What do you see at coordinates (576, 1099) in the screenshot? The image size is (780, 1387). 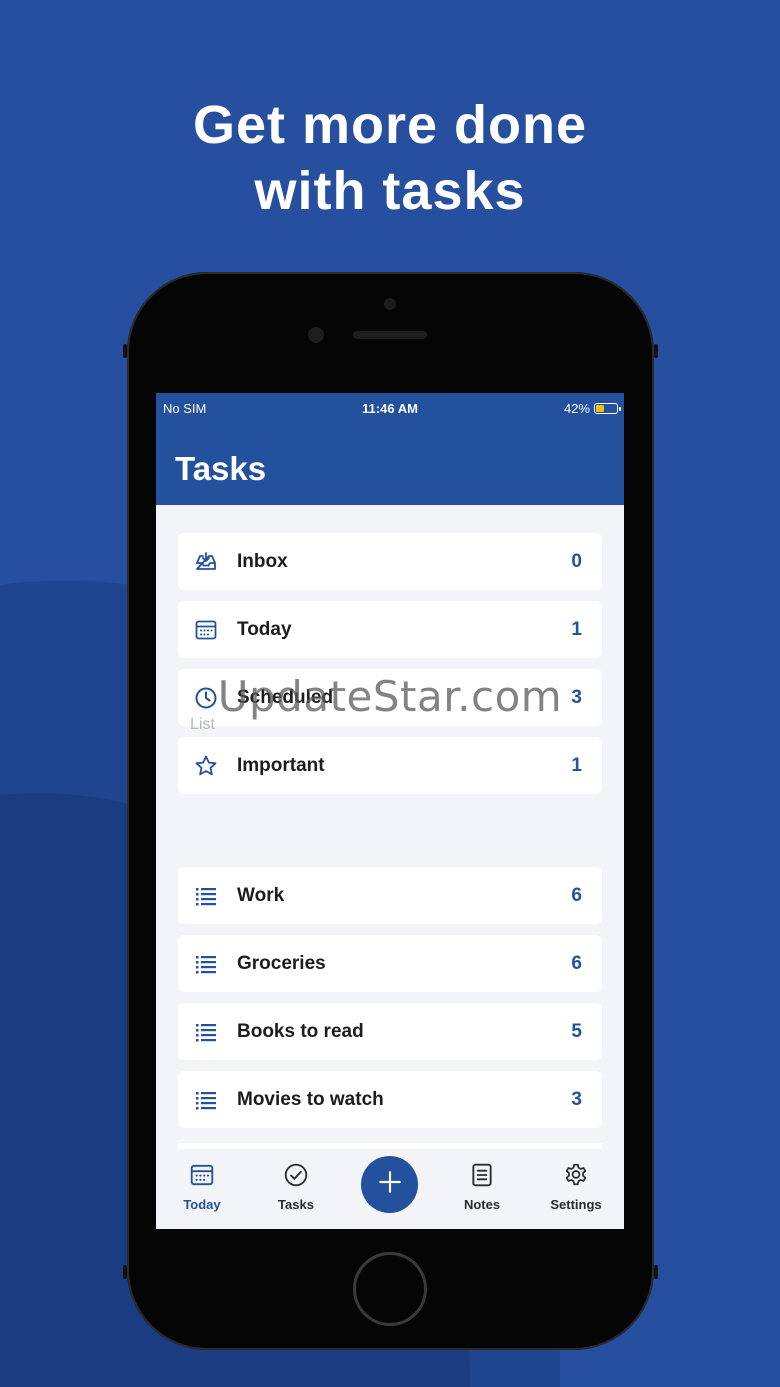 I see `list-count: 3` at bounding box center [576, 1099].